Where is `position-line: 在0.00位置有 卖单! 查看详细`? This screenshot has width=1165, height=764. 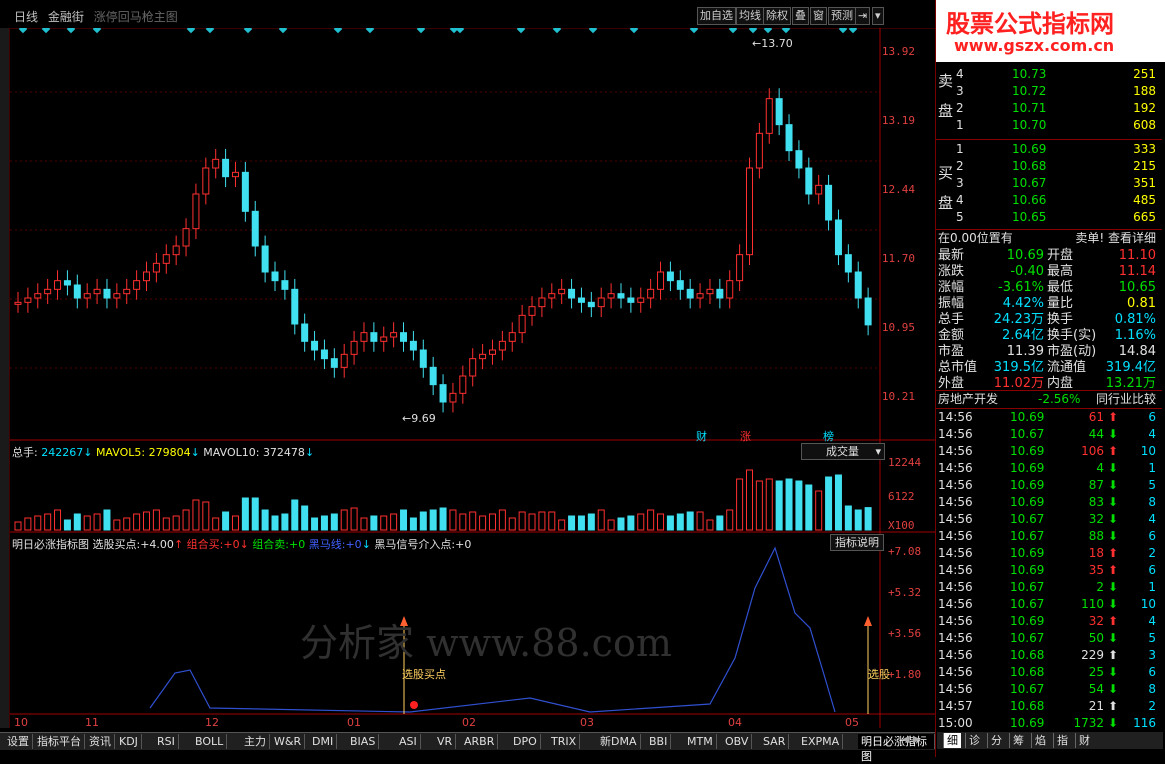 position-line: 在0.00位置有 卖单! 查看详细 is located at coordinates (1049, 238).